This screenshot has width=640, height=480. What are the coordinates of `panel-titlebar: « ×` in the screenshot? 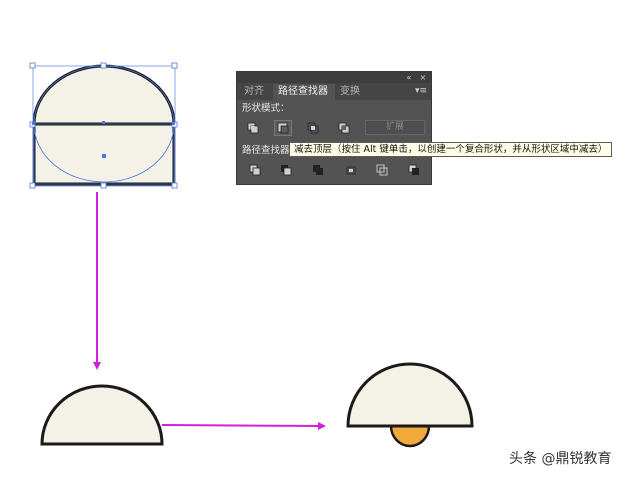 It's located at (334, 77).